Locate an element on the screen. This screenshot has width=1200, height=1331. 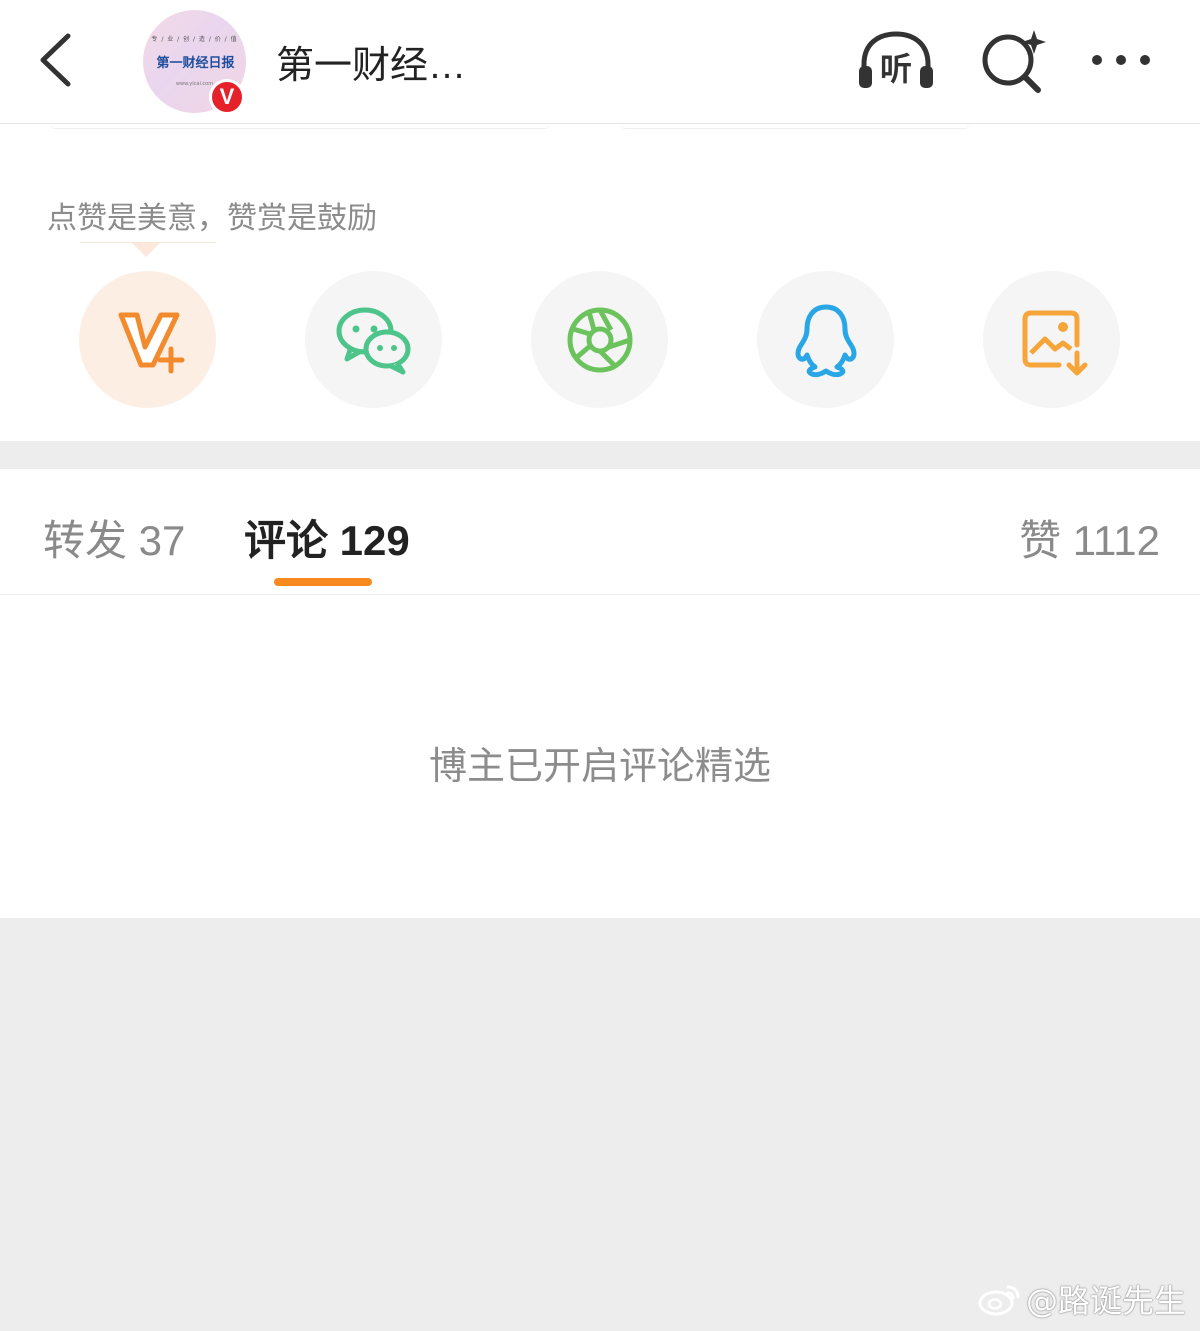
tab-repost: 转发 37 is located at coordinates (114, 537).